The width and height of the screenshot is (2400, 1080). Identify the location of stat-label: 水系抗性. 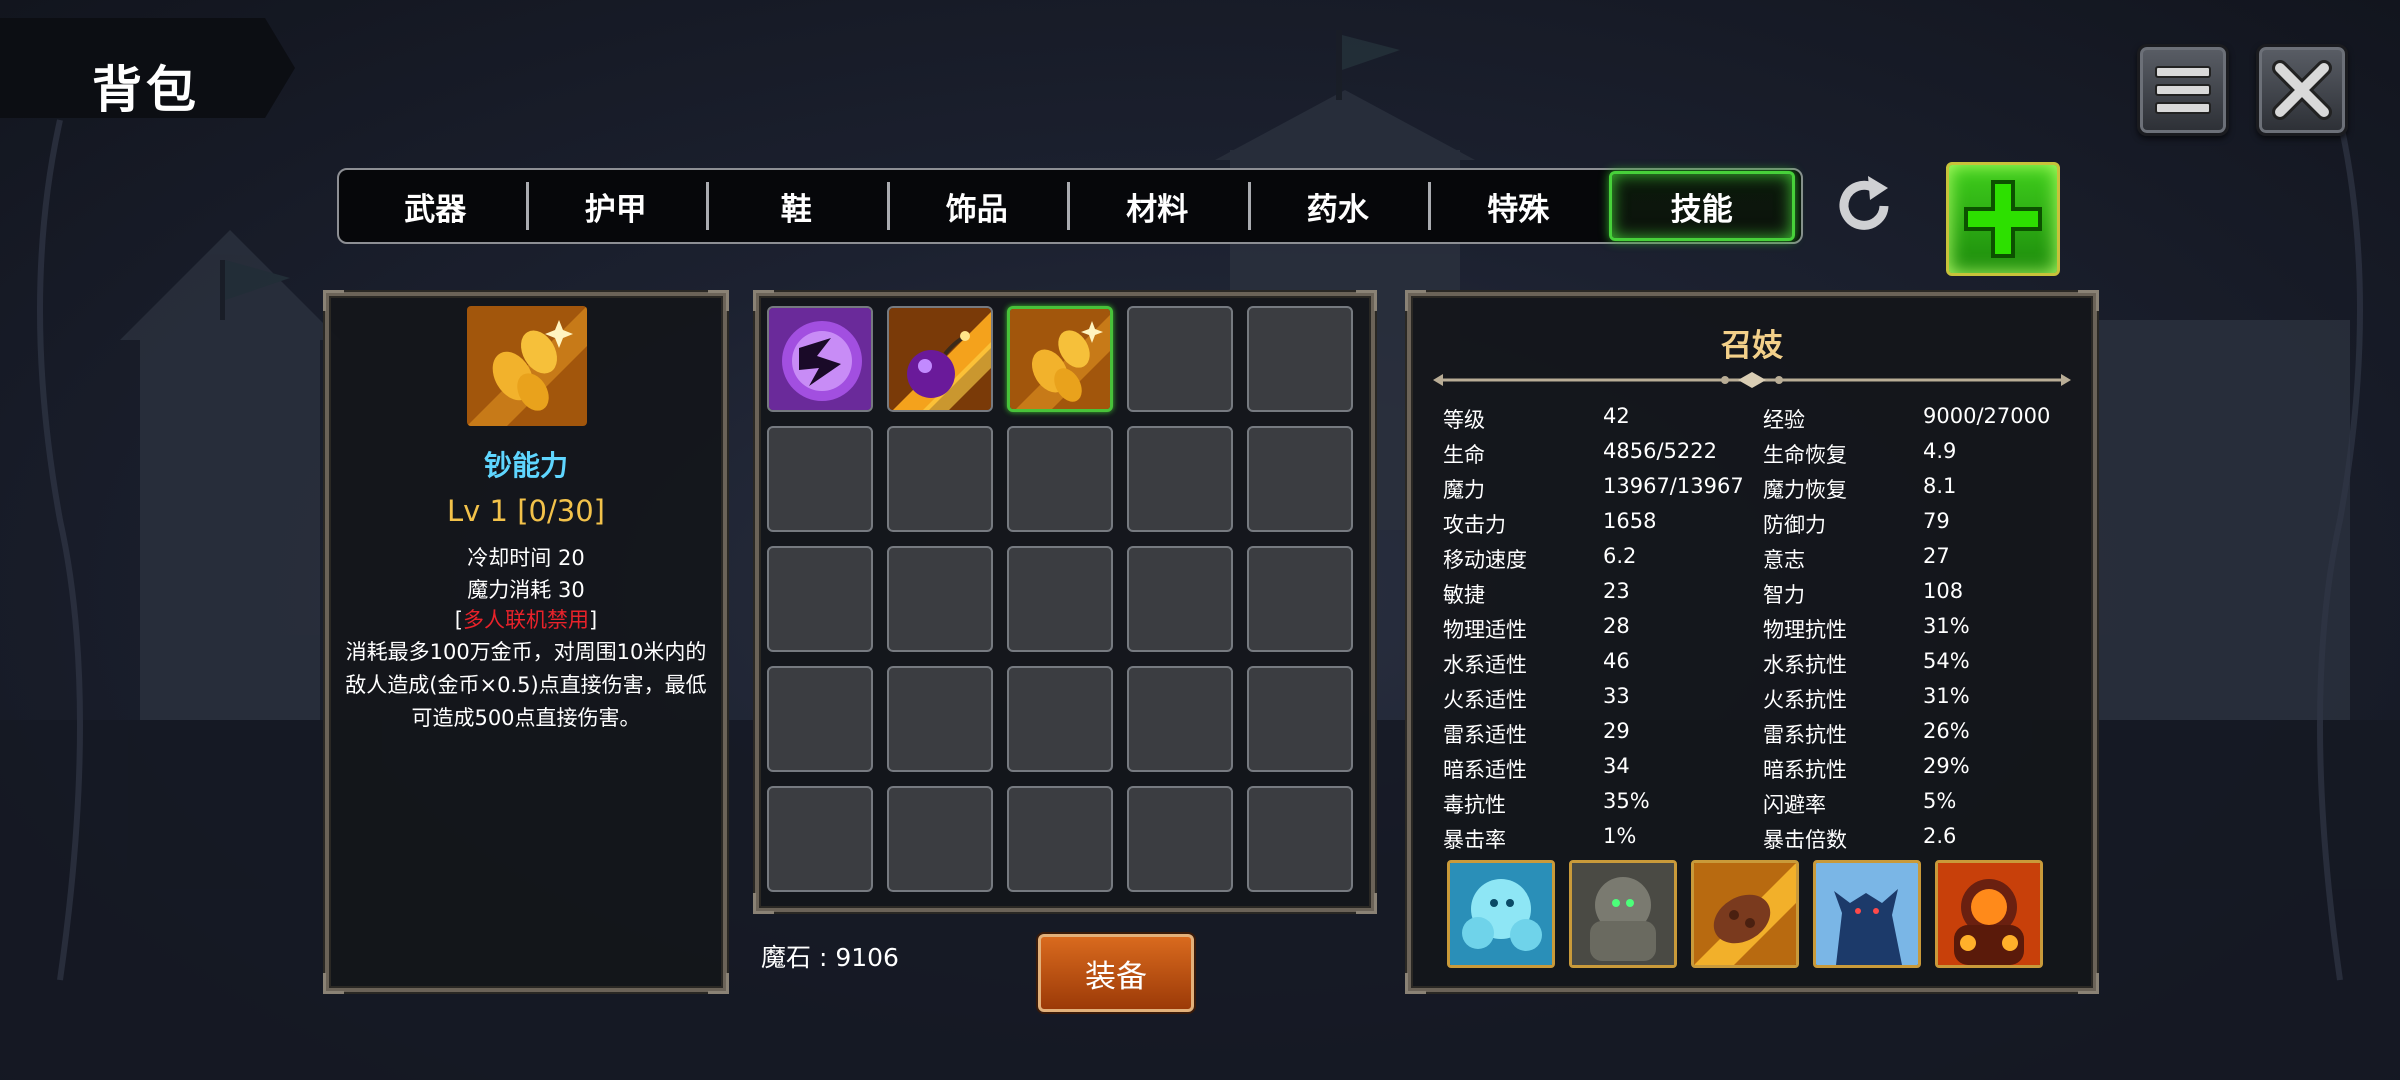
(1805, 665).